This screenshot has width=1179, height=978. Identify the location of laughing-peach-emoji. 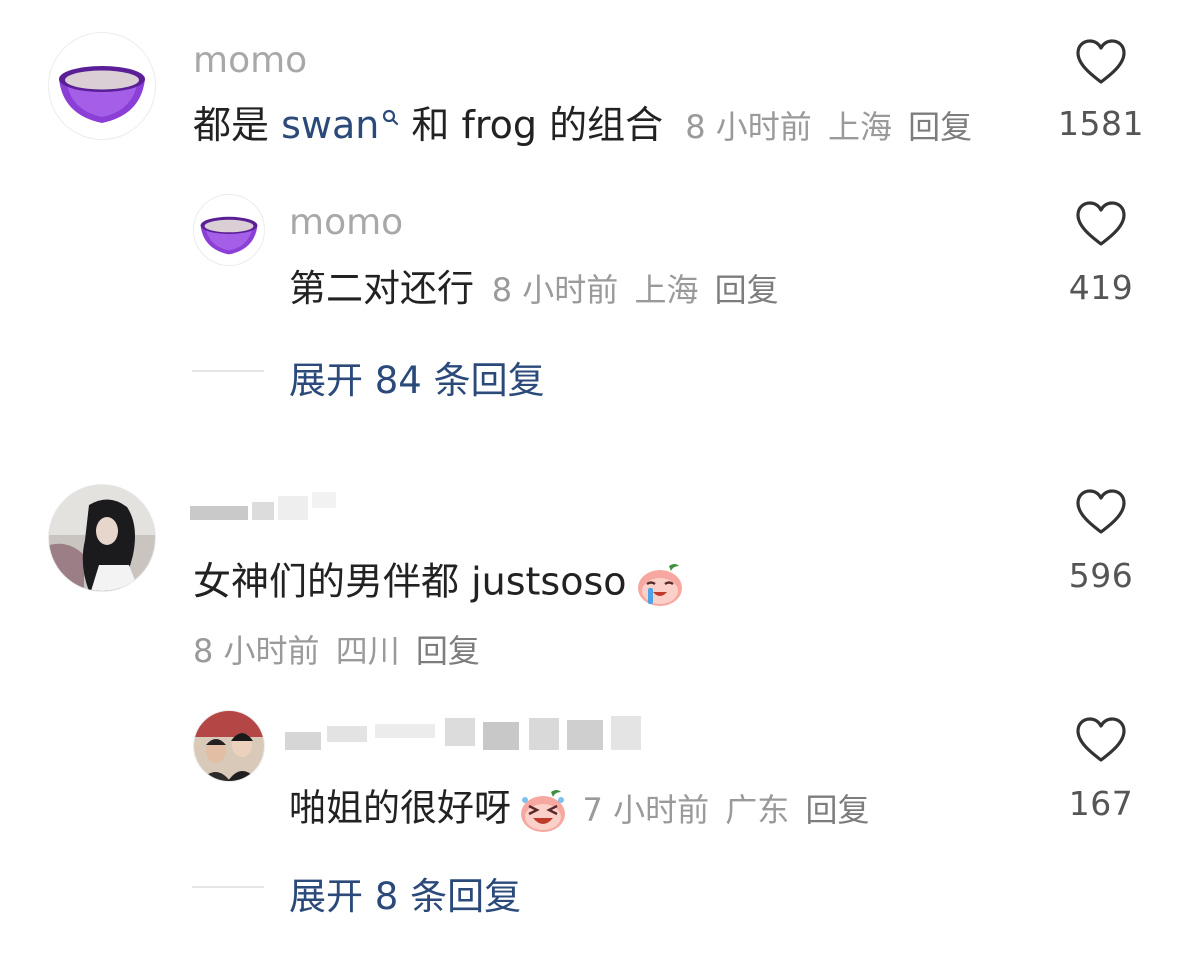
(542, 811).